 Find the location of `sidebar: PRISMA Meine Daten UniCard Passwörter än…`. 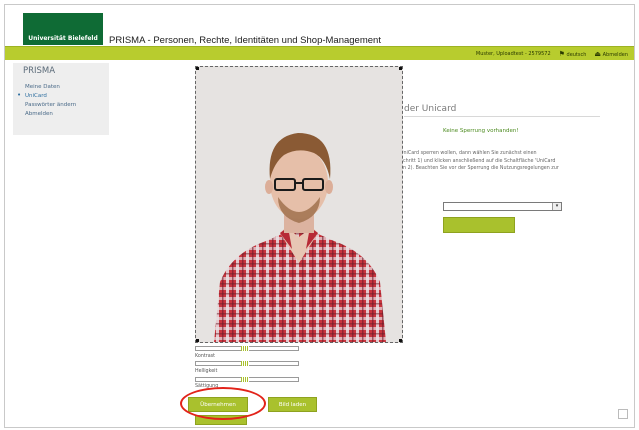

sidebar: PRISMA Meine Daten UniCard Passwörter än… is located at coordinates (61, 99).